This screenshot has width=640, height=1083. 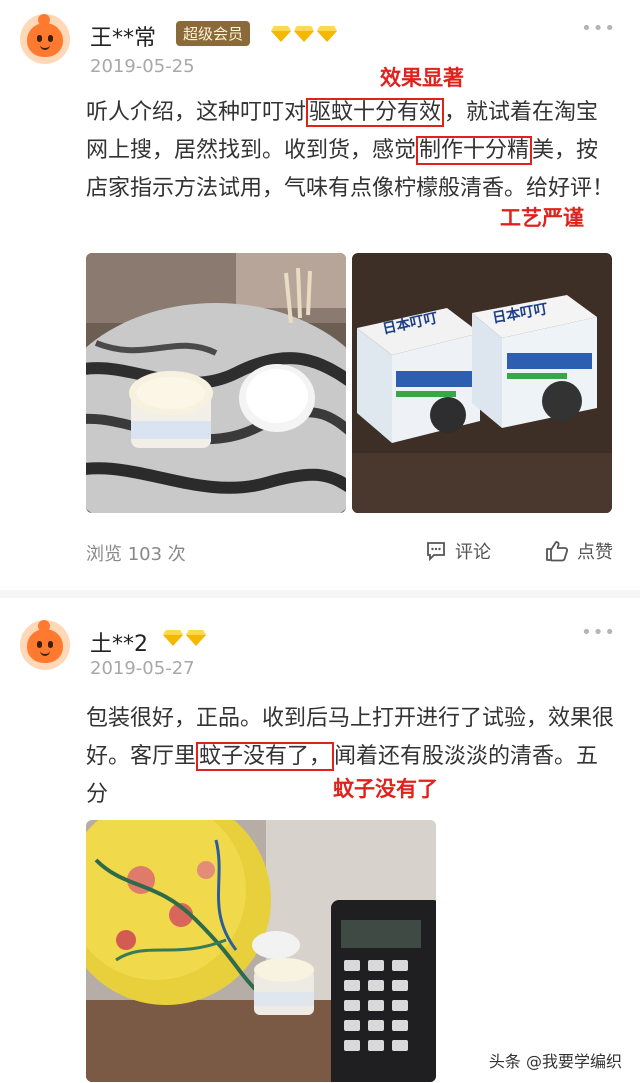 I want to click on like-button: 点赞, so click(x=579, y=551).